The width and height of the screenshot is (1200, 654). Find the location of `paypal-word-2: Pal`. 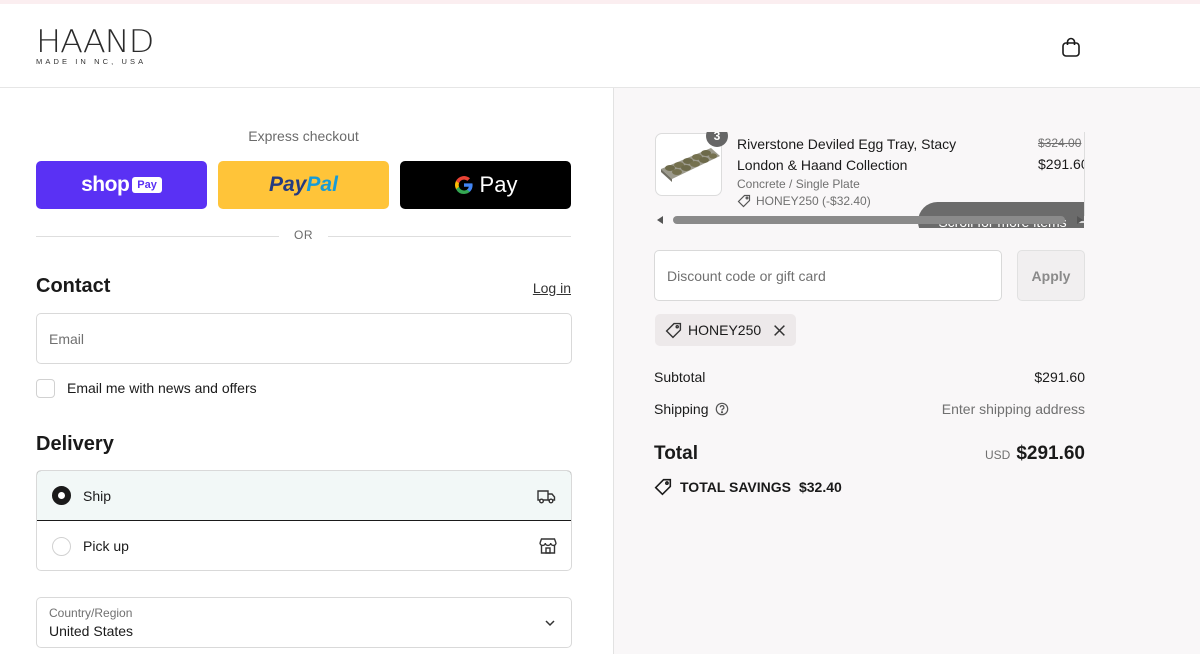

paypal-word-2: Pal is located at coordinates (322, 184).